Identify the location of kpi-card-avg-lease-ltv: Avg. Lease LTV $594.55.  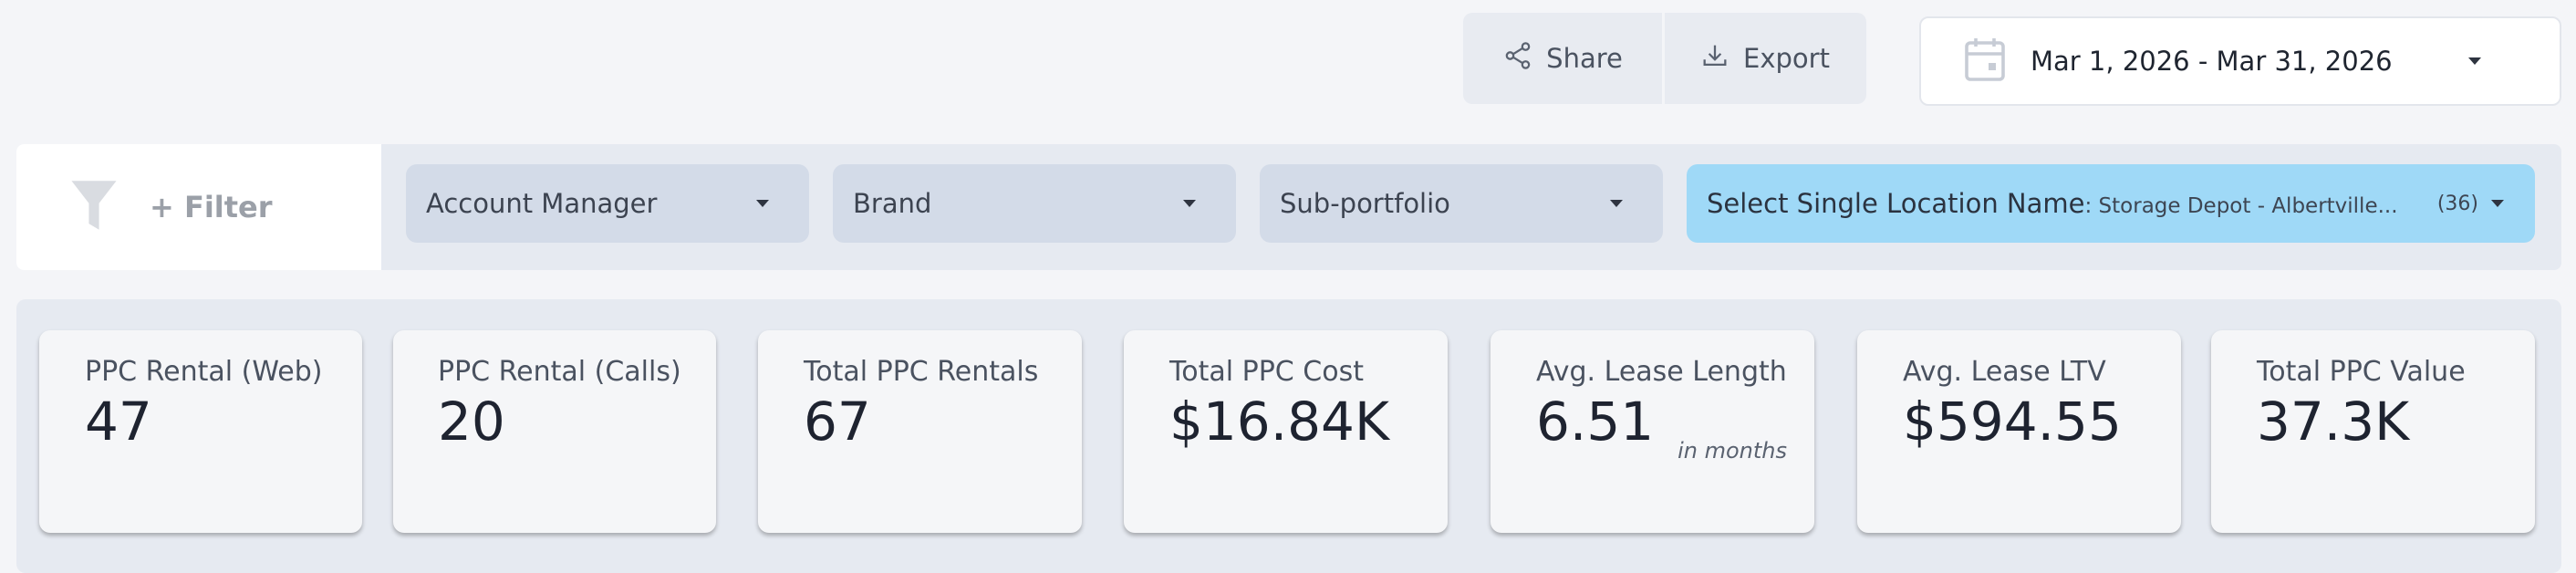
(2019, 431).